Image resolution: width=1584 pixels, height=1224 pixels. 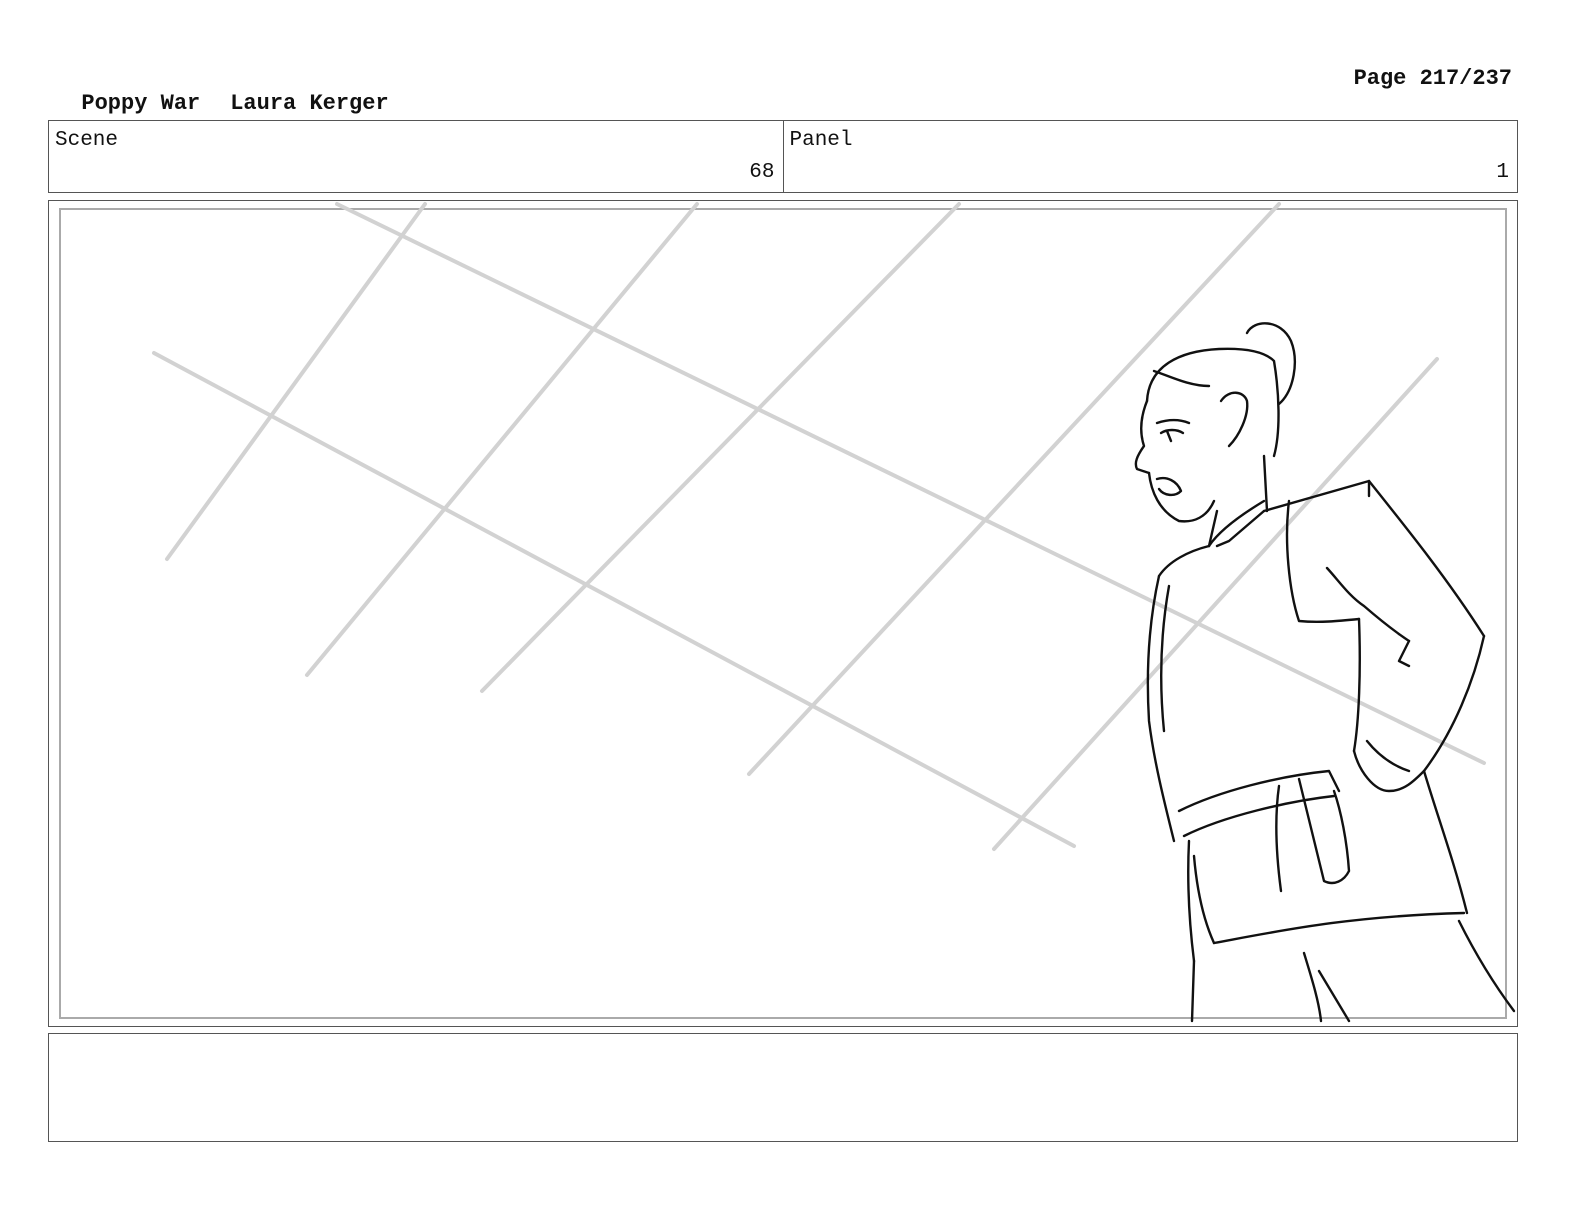 I want to click on scene-cell: Scene 68, so click(x=416, y=156).